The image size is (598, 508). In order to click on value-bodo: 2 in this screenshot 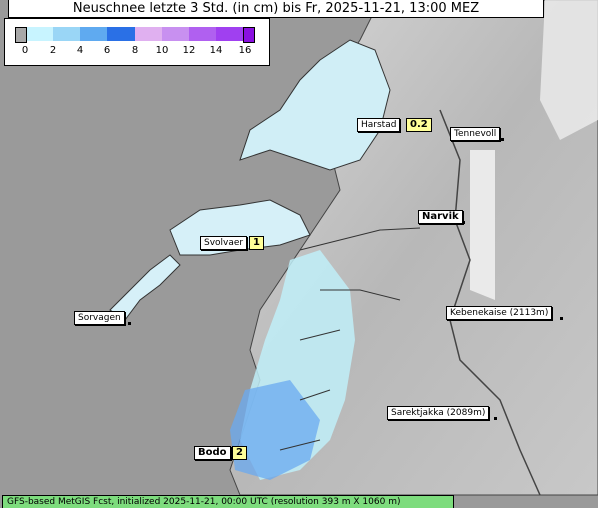, I will do `click(239, 453)`.